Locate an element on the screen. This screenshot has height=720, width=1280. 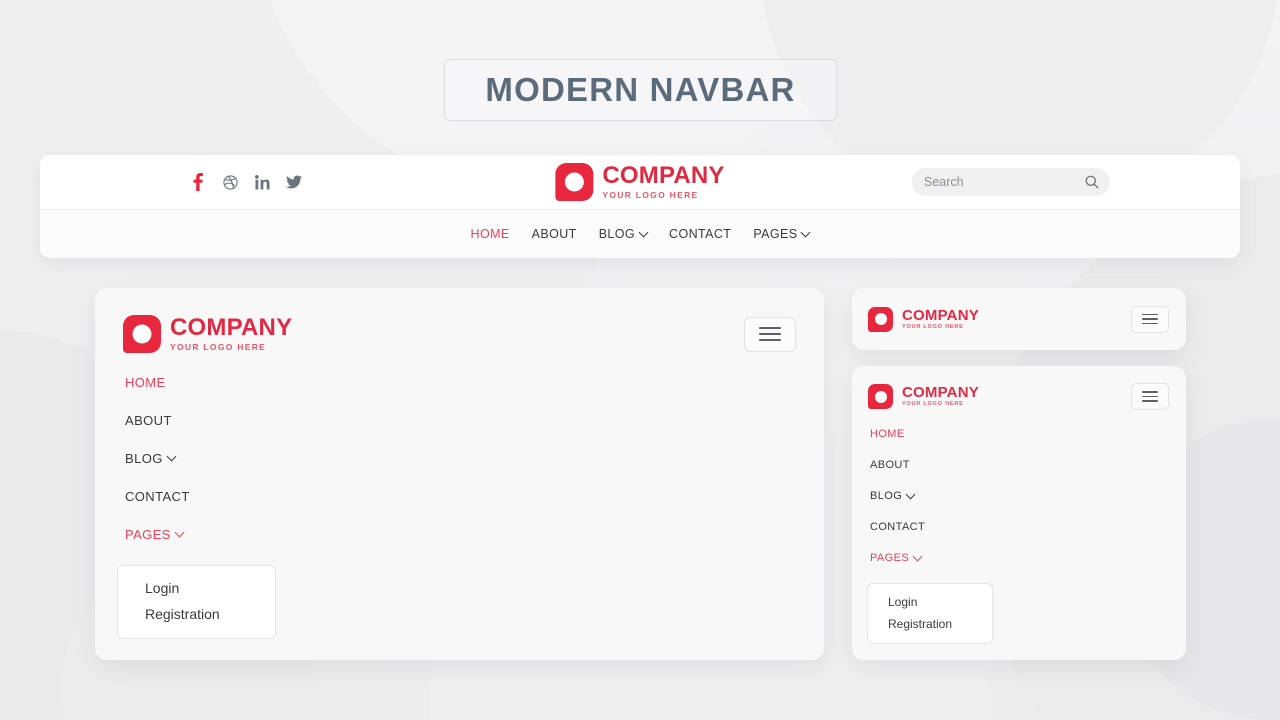
page-title-badge: MODERN NAVBAR is located at coordinates (640, 90).